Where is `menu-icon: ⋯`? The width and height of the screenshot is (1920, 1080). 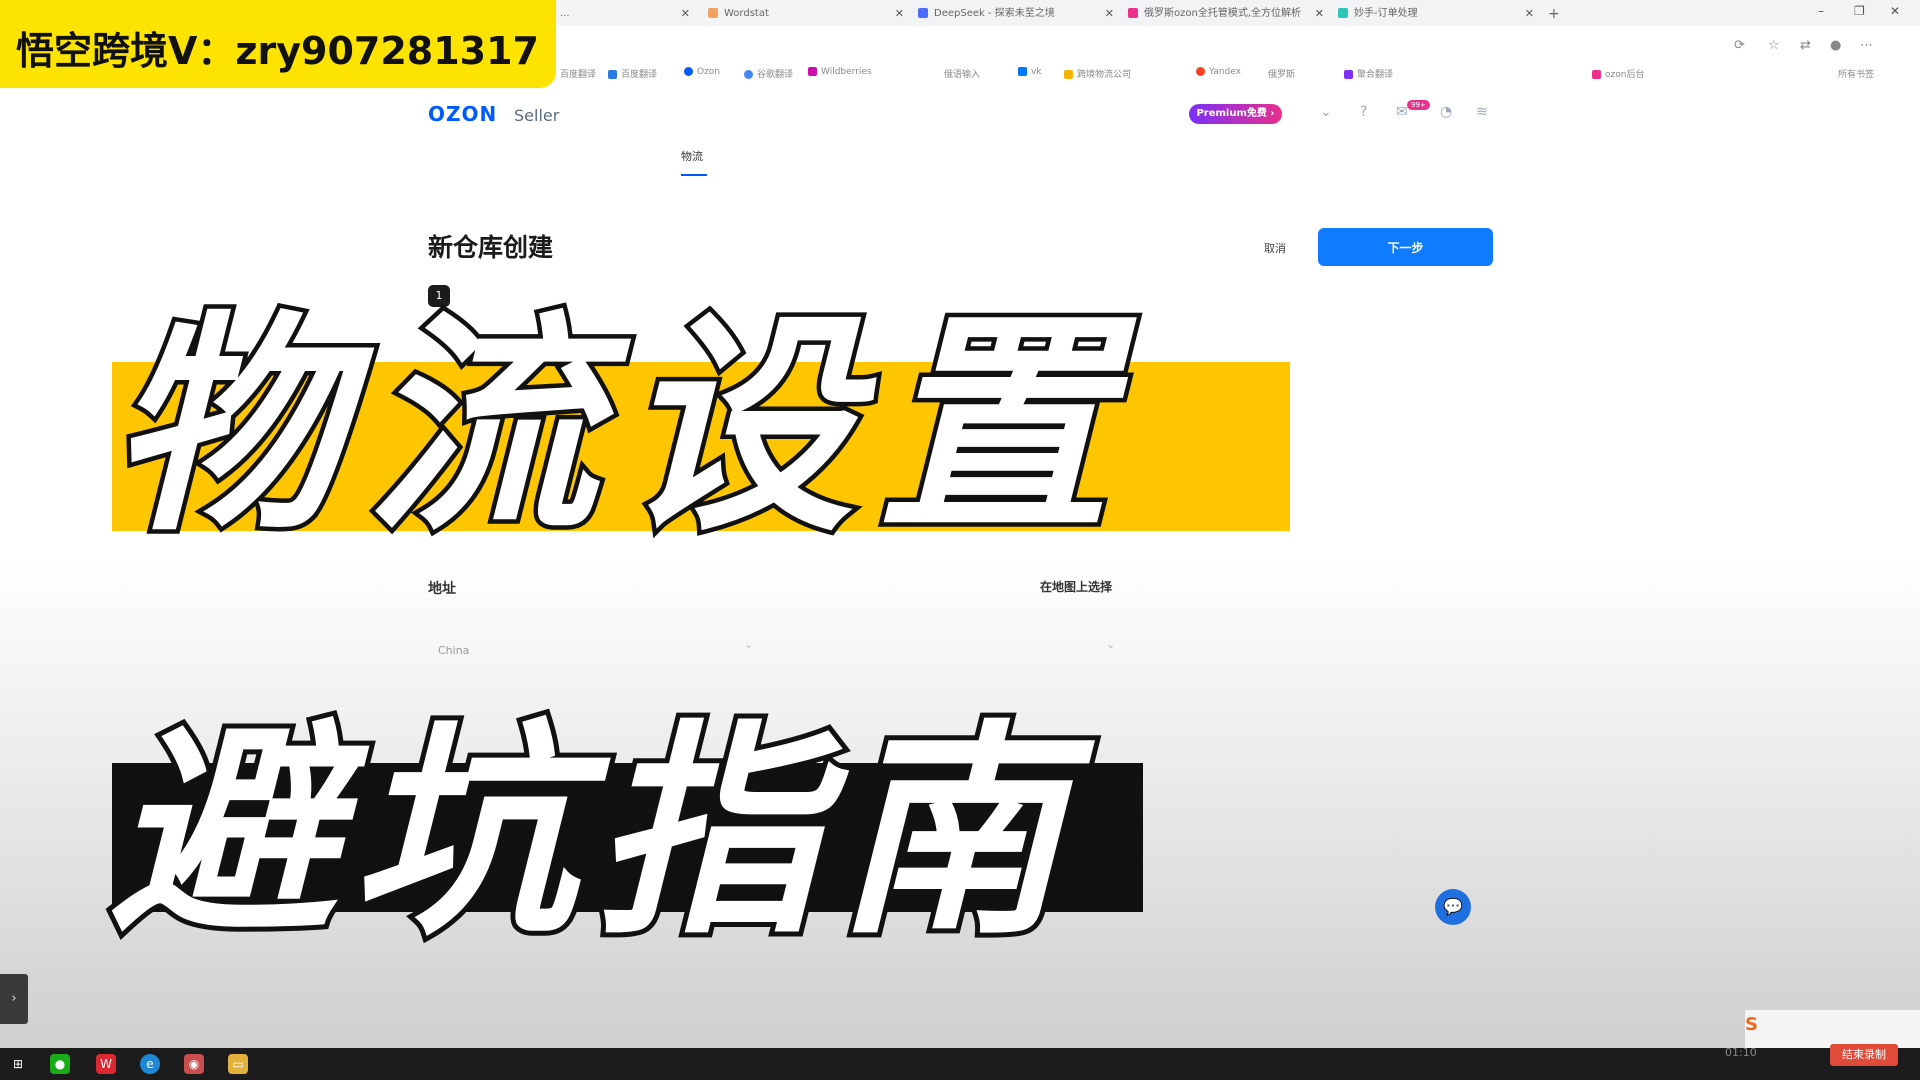 menu-icon: ⋯ is located at coordinates (1866, 45).